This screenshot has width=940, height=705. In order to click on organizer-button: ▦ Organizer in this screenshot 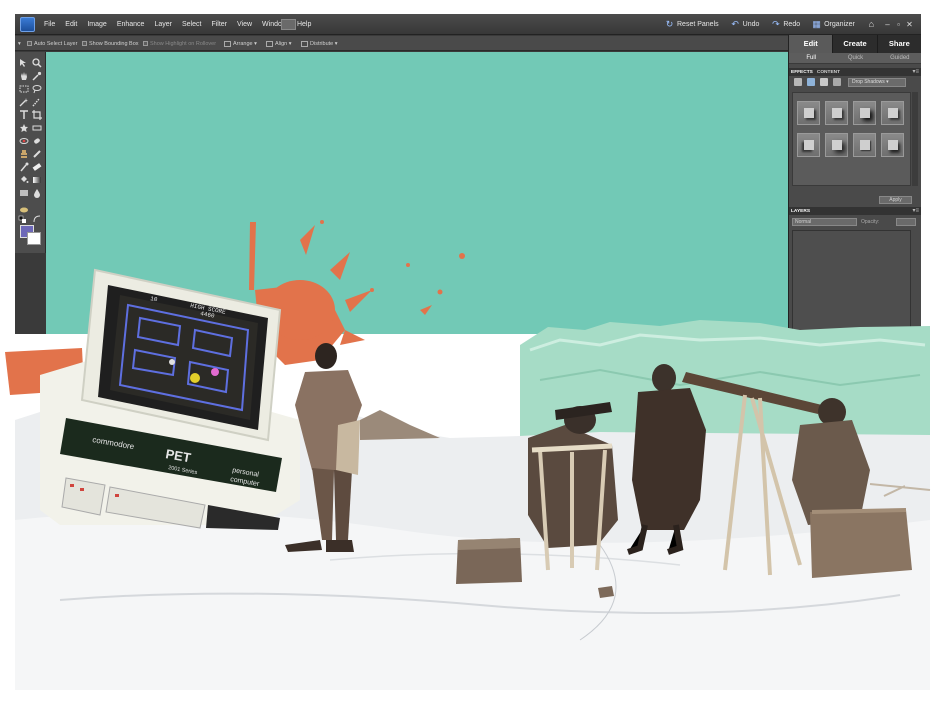, I will do `click(833, 24)`.